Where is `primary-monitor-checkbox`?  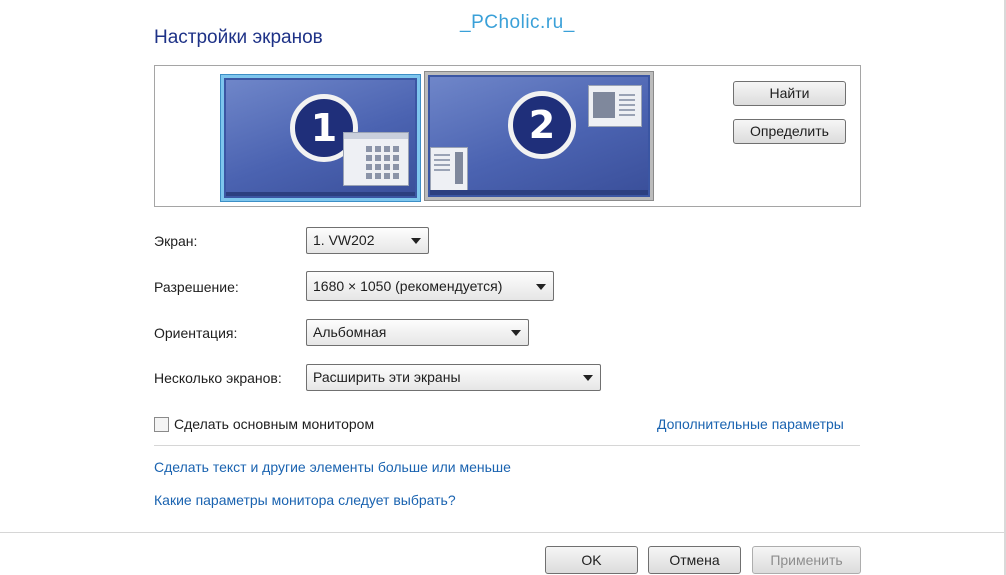
primary-monitor-checkbox is located at coordinates (161, 424).